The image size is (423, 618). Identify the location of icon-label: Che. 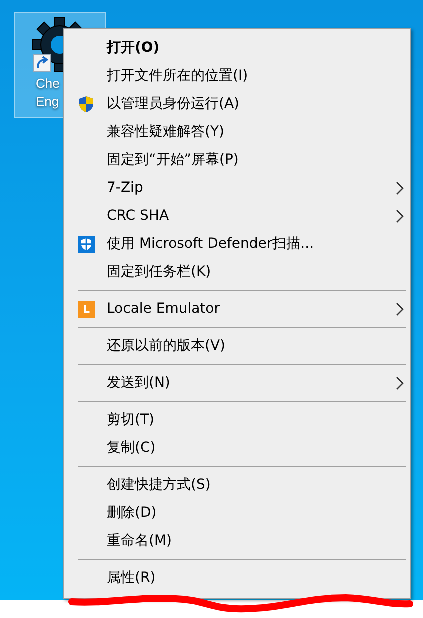
(48, 84).